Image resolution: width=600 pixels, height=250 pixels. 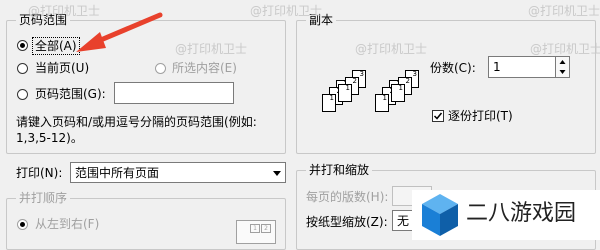 I want to click on radio-all, so click(x=22, y=45).